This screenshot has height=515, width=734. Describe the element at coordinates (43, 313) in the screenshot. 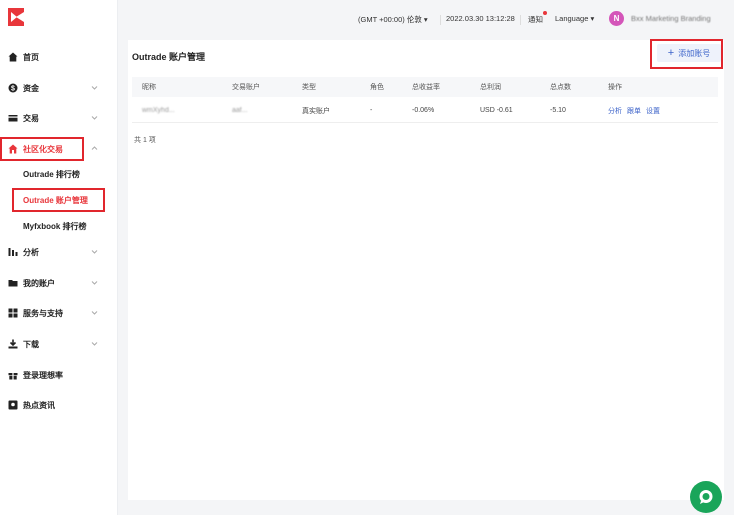

I see `nav-service-support-label: 服务与支持` at that location.